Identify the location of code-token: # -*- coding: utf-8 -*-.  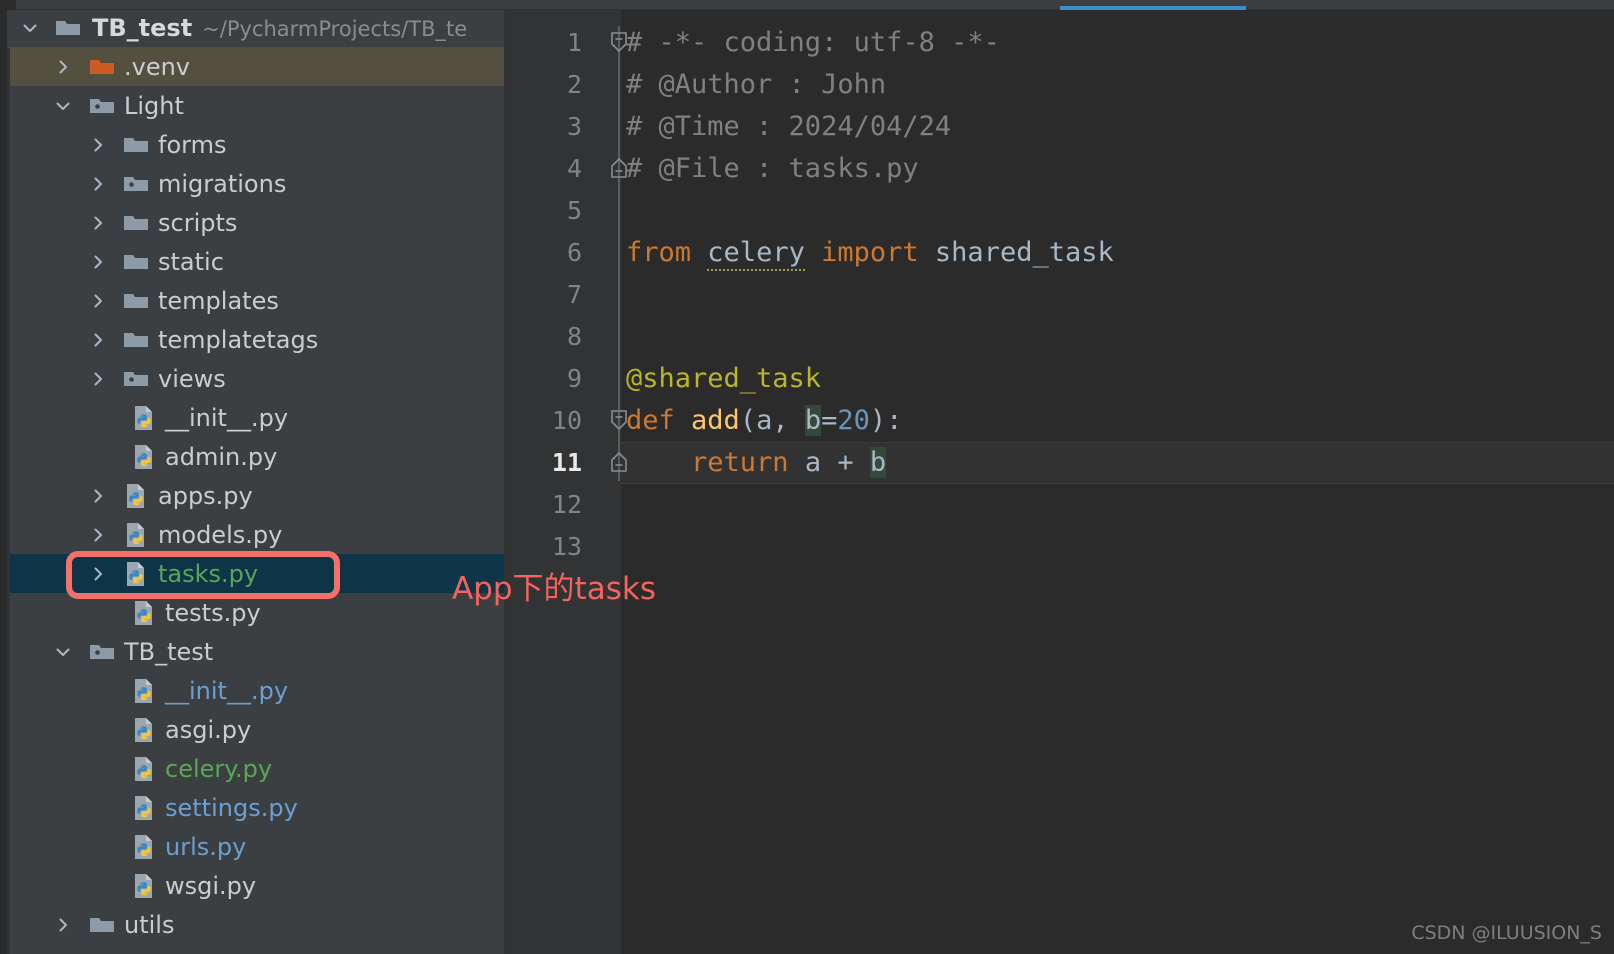
(813, 42).